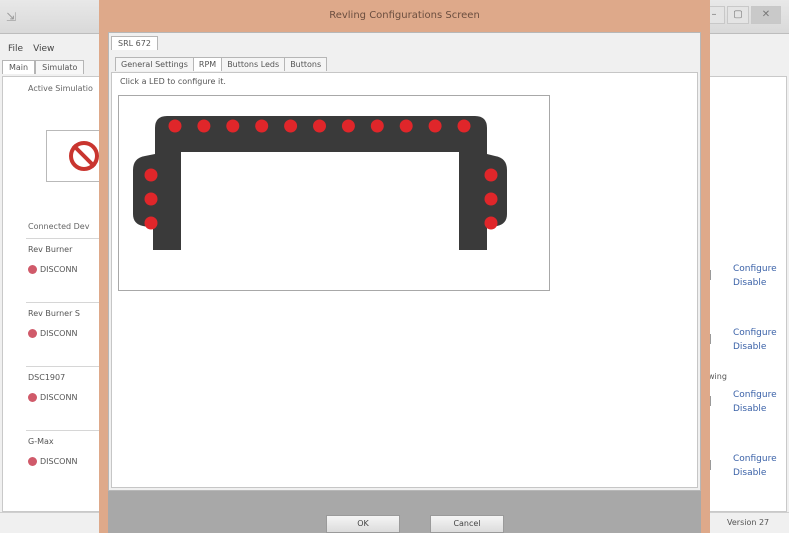 Image resolution: width=789 pixels, height=533 pixels. What do you see at coordinates (15, 49) in the screenshot?
I see `menu-file: File` at bounding box center [15, 49].